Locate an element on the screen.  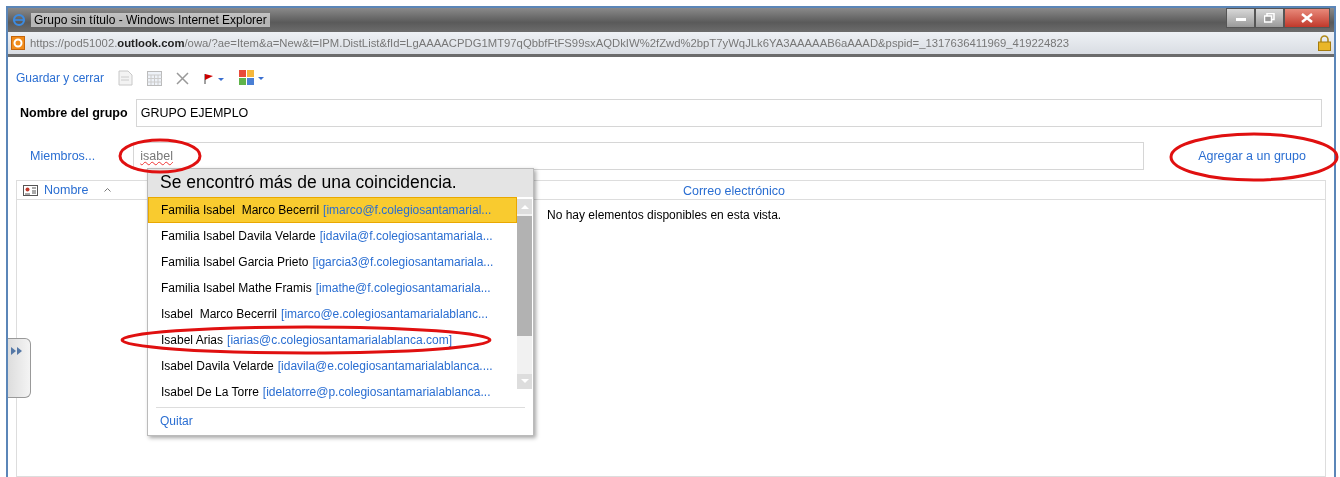
panel-toggle-handle is located at coordinates (19, 368).